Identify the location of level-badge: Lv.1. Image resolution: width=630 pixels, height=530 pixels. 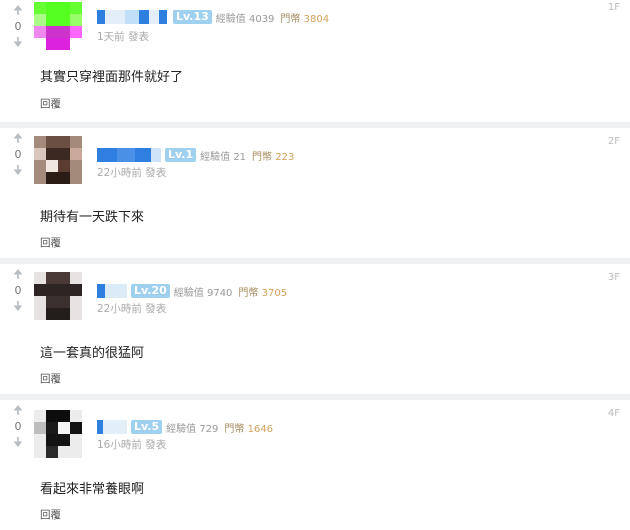
(181, 155).